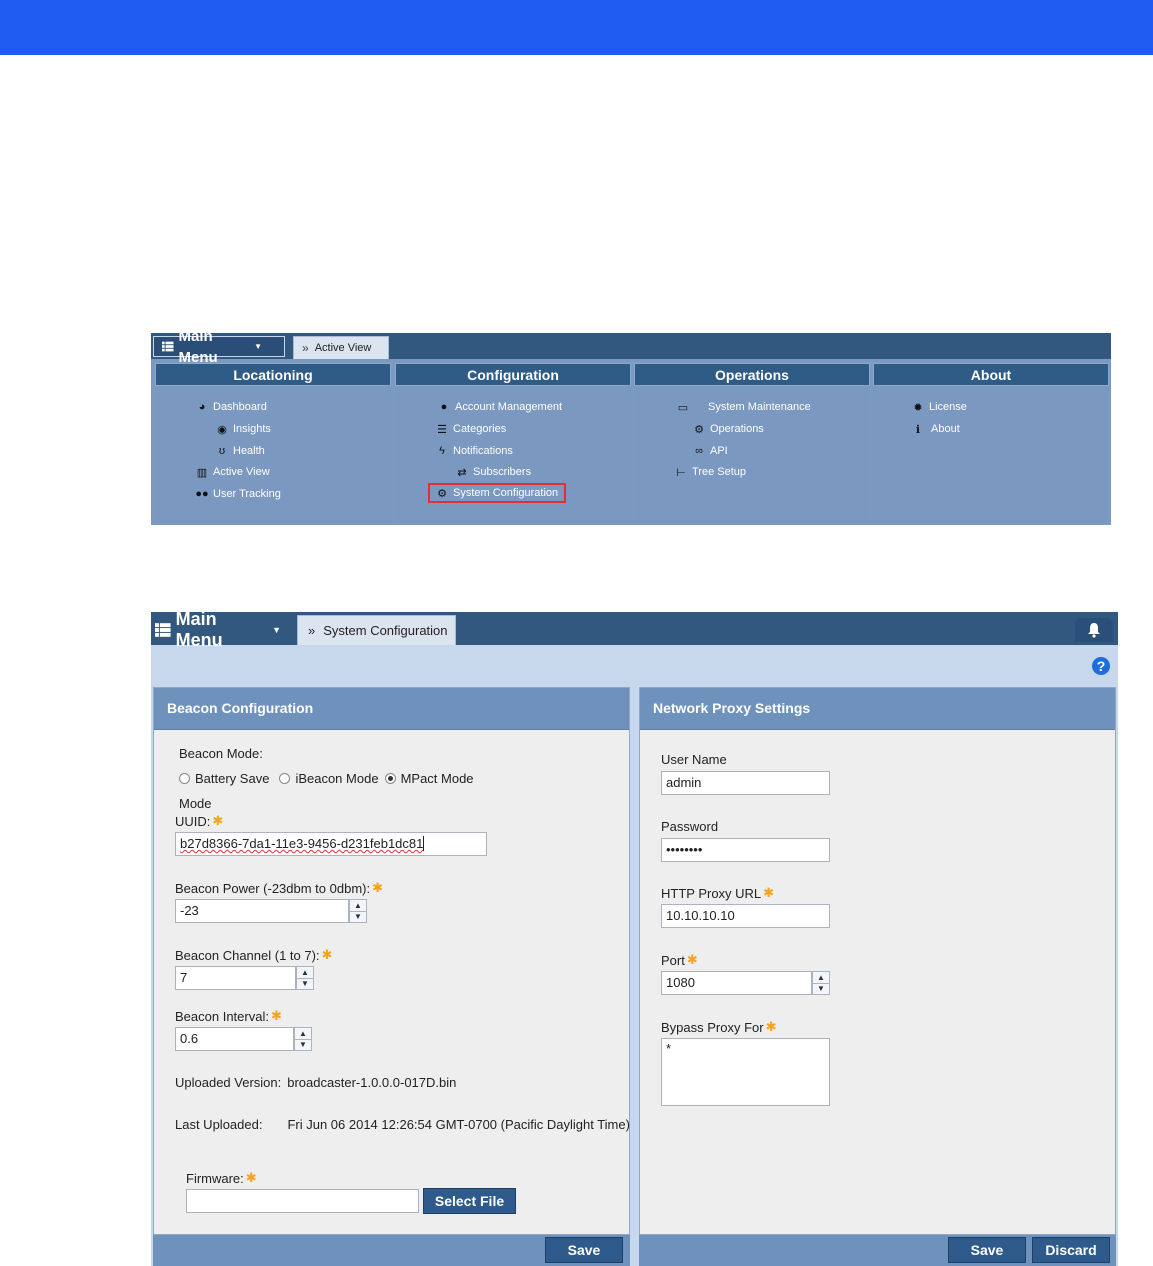 This screenshot has height=1266, width=1153. I want to click on username-label: User Name, so click(694, 759).